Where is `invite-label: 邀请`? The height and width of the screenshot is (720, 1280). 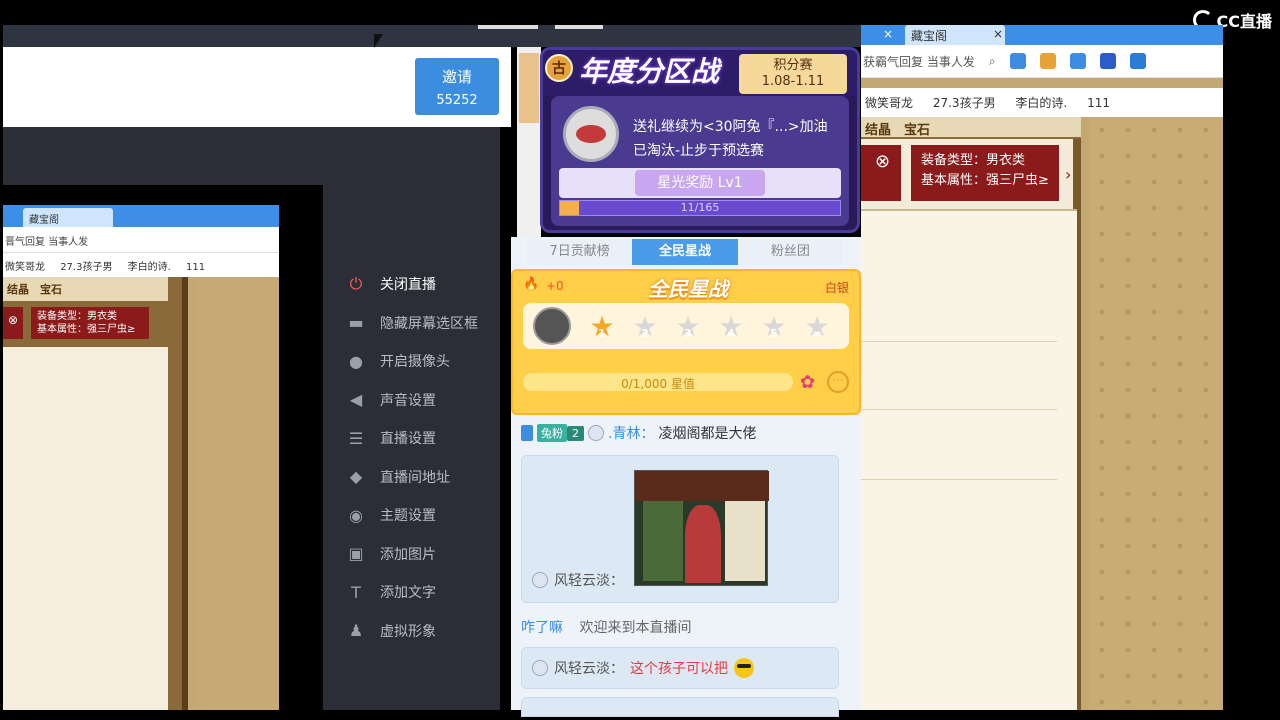
invite-label: 邀请 is located at coordinates (456, 77).